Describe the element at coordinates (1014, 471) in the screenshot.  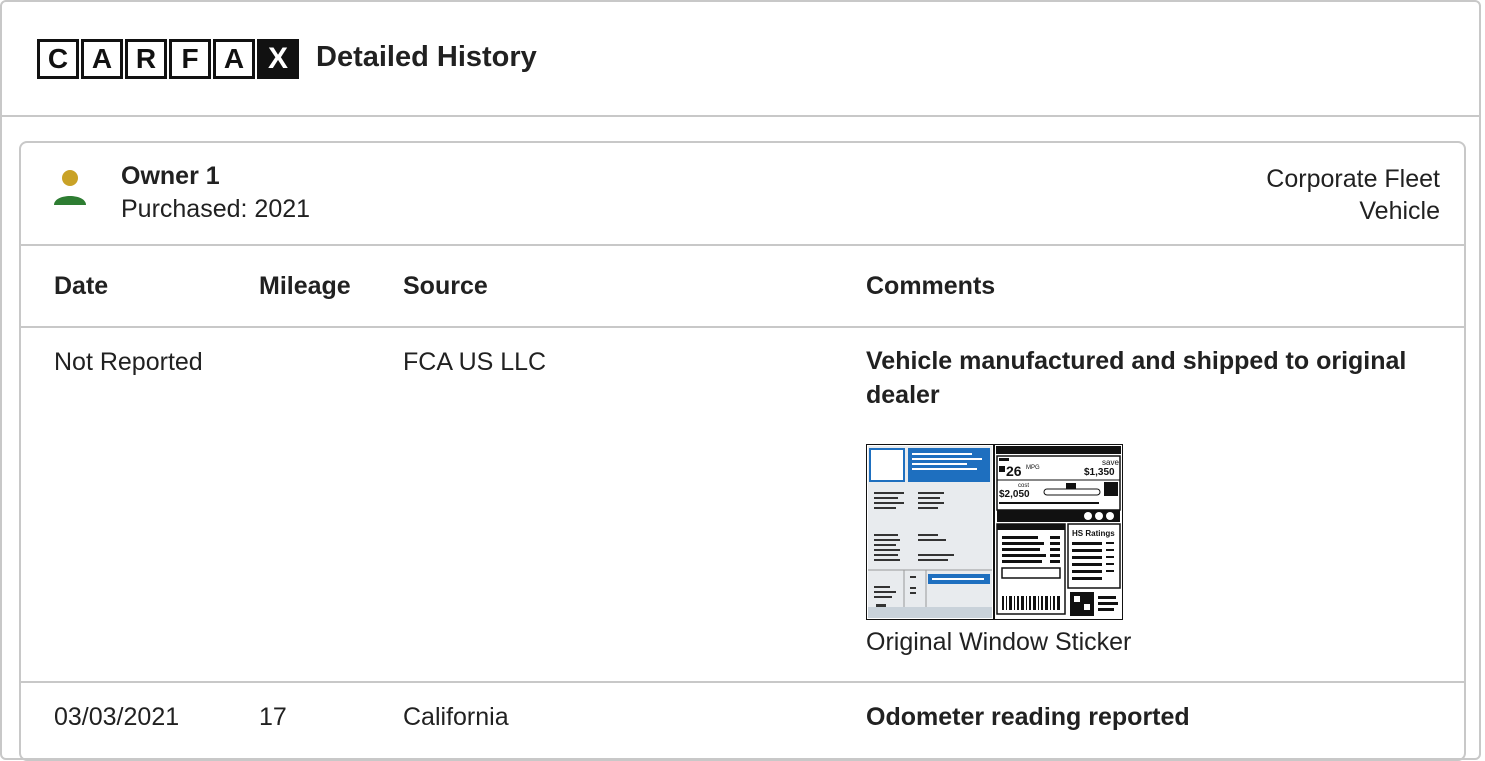
I see `sticker-mpg: 26` at that location.